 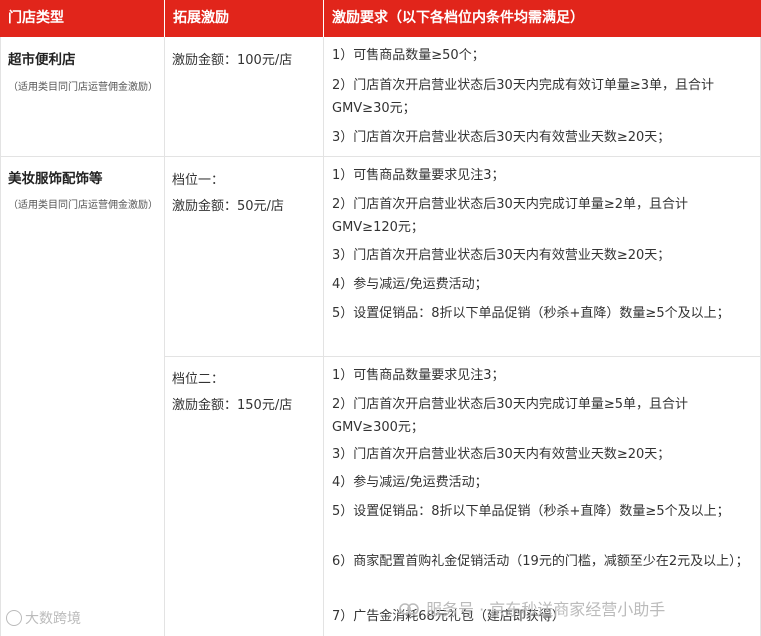 I want to click on logo-text: 大数跨境, so click(x=53, y=619).